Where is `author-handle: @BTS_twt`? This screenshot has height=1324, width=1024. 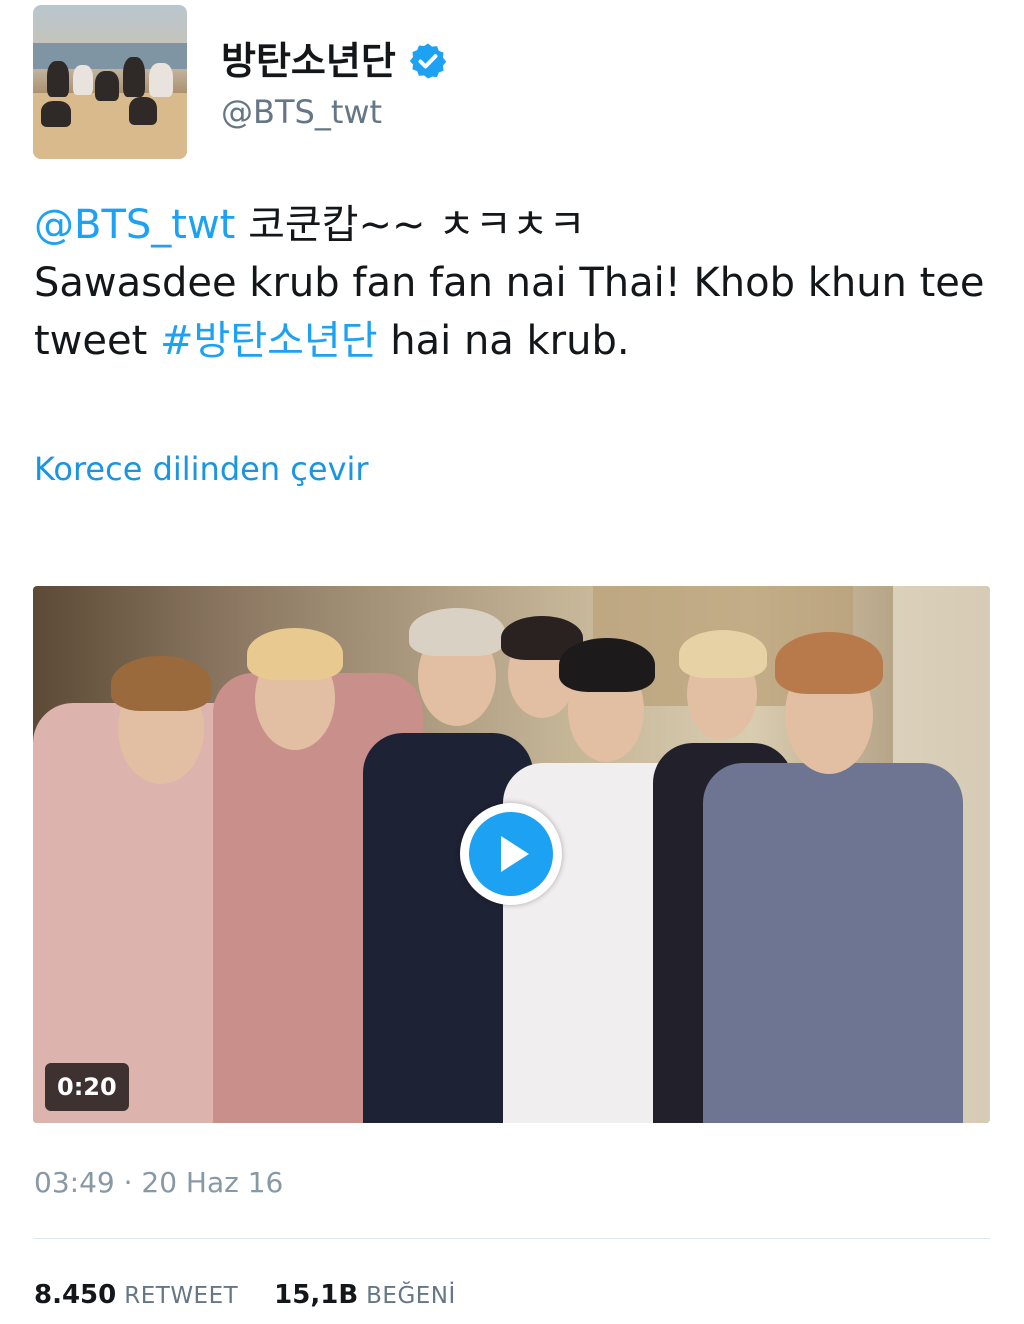 author-handle: @BTS_twt is located at coordinates (301, 112).